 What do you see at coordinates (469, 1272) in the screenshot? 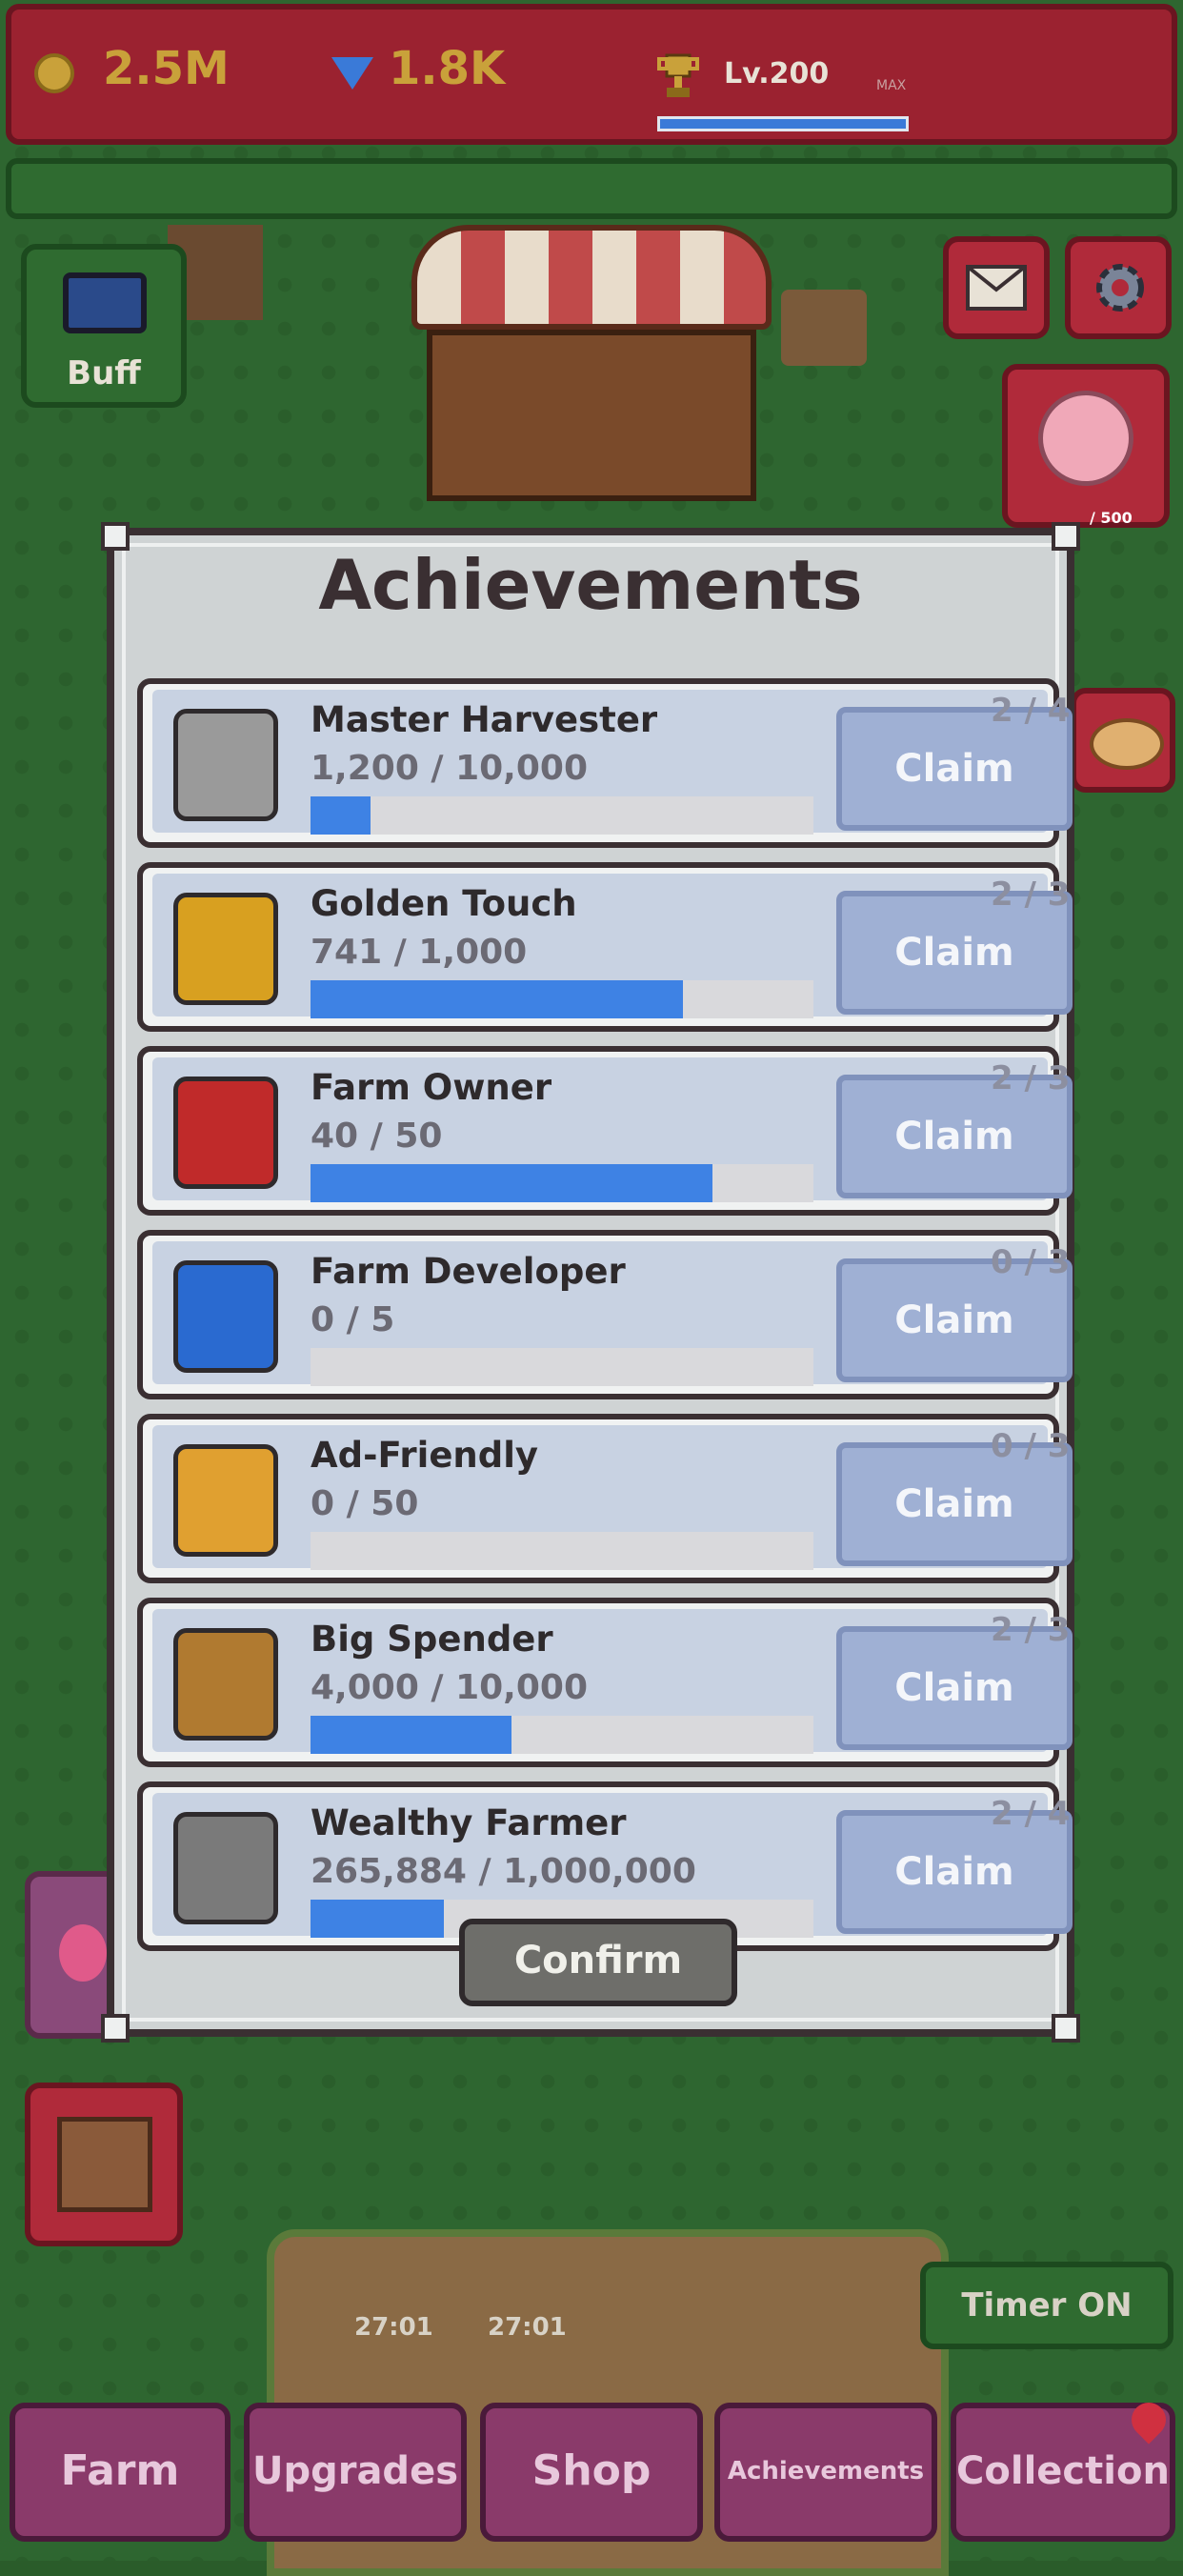
I see `achievement-name: Farm Developer` at bounding box center [469, 1272].